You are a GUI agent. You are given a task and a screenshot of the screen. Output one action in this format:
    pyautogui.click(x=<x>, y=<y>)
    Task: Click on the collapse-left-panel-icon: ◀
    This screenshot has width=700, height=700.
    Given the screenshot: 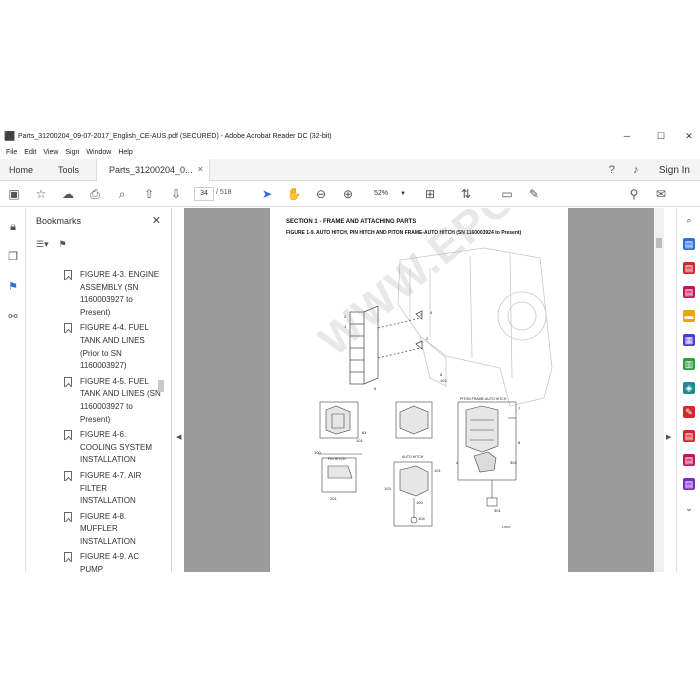 What is the action you would take?
    pyautogui.click(x=178, y=437)
    